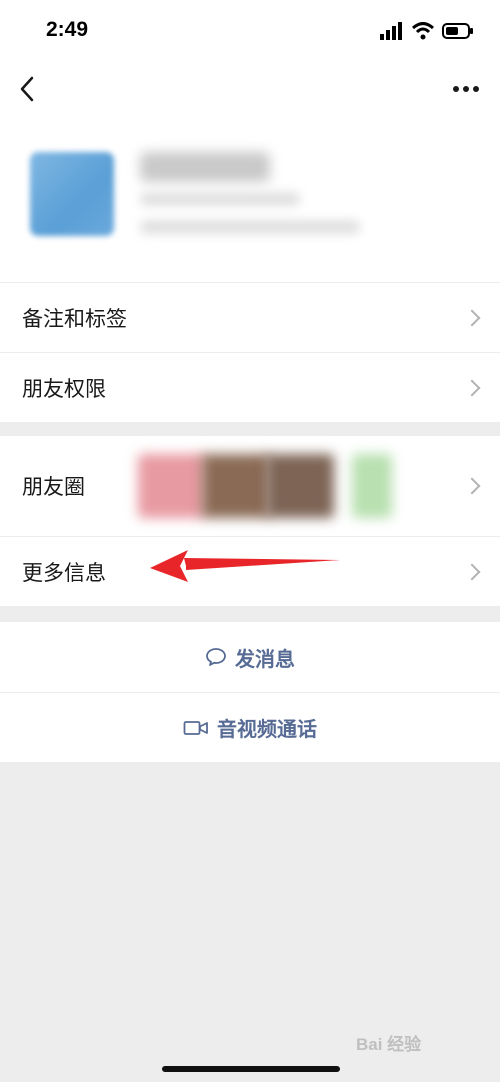 This screenshot has width=500, height=1082. I want to click on settings-group: 备注和标签 朋友权限, so click(250, 352).